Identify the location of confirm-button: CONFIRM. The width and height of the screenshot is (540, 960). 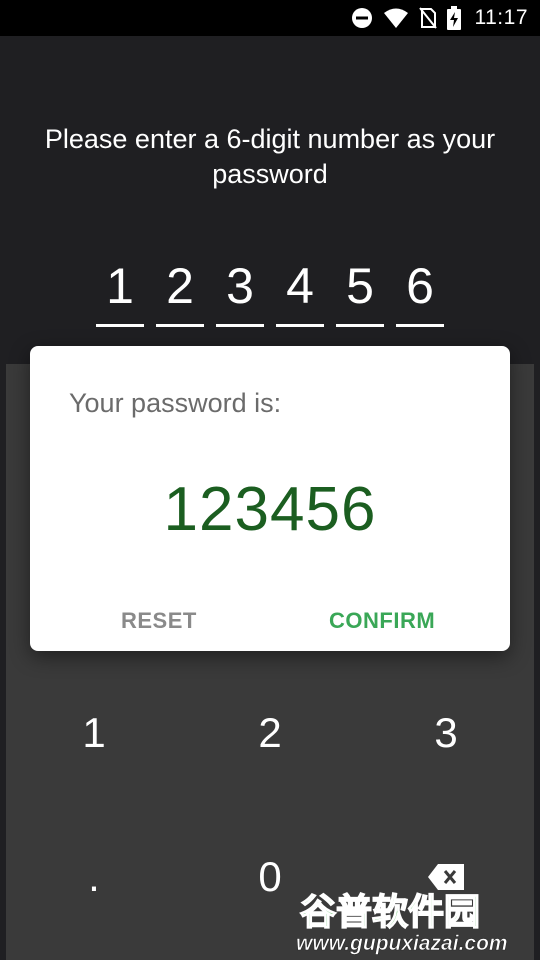
(382, 621).